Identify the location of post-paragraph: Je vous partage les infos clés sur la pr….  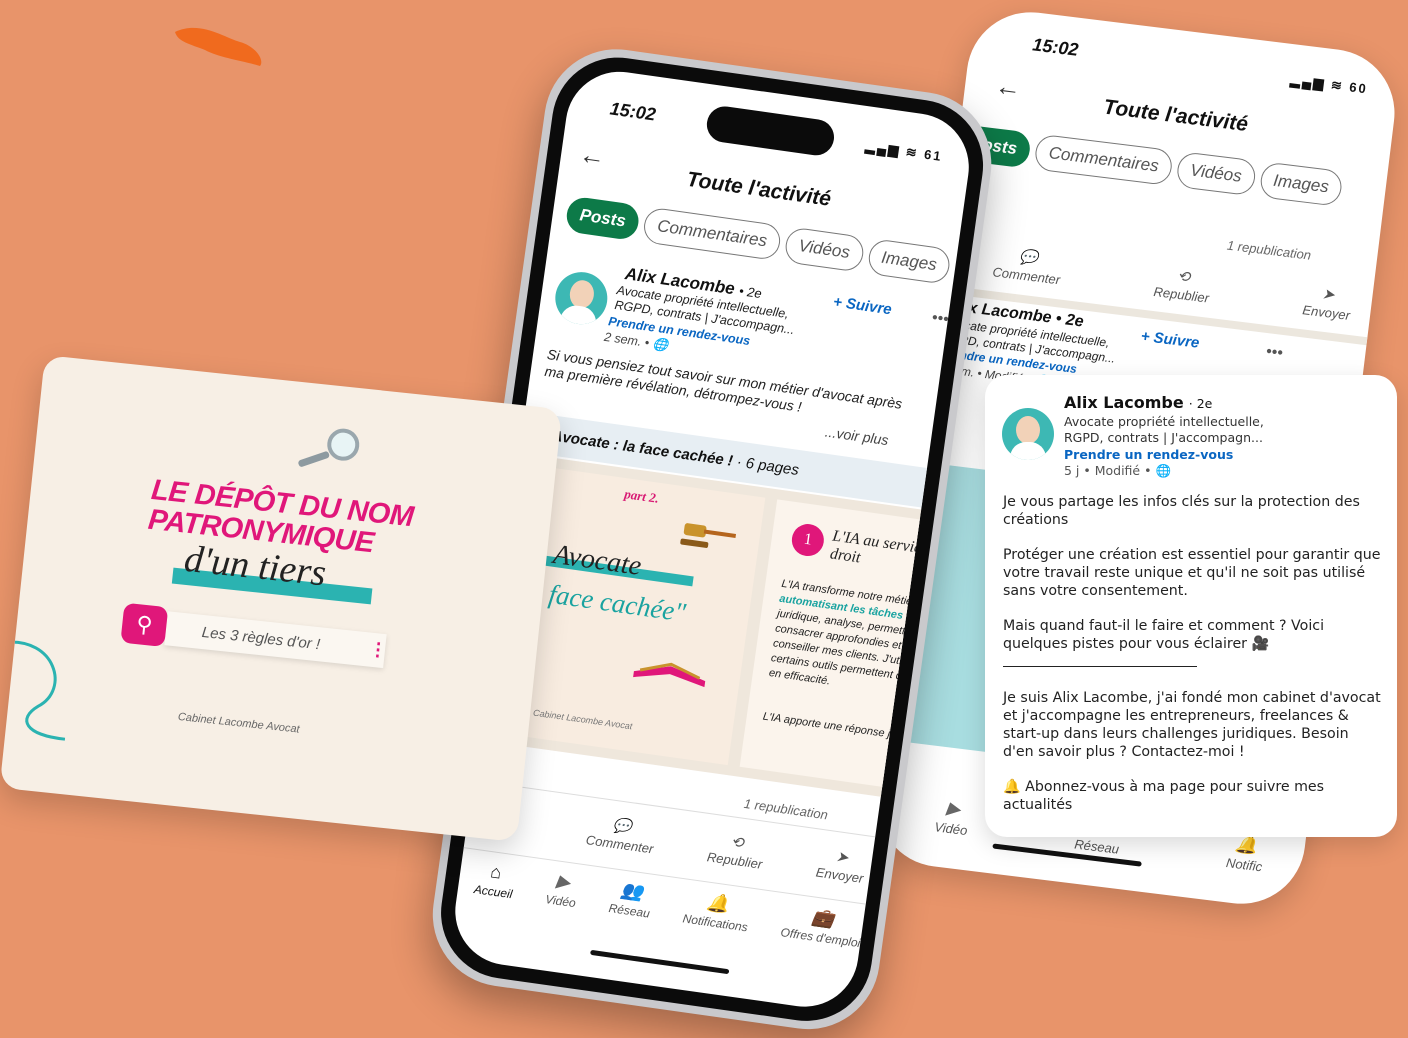
(1181, 511).